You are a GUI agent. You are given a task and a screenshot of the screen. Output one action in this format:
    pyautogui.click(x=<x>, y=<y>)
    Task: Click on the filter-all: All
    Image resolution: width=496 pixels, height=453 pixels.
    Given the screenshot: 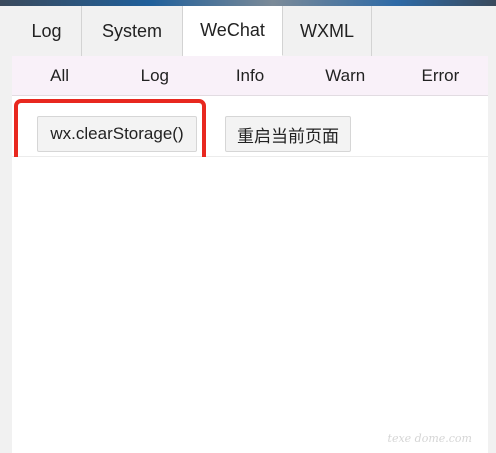 What is the action you would take?
    pyautogui.click(x=59, y=75)
    